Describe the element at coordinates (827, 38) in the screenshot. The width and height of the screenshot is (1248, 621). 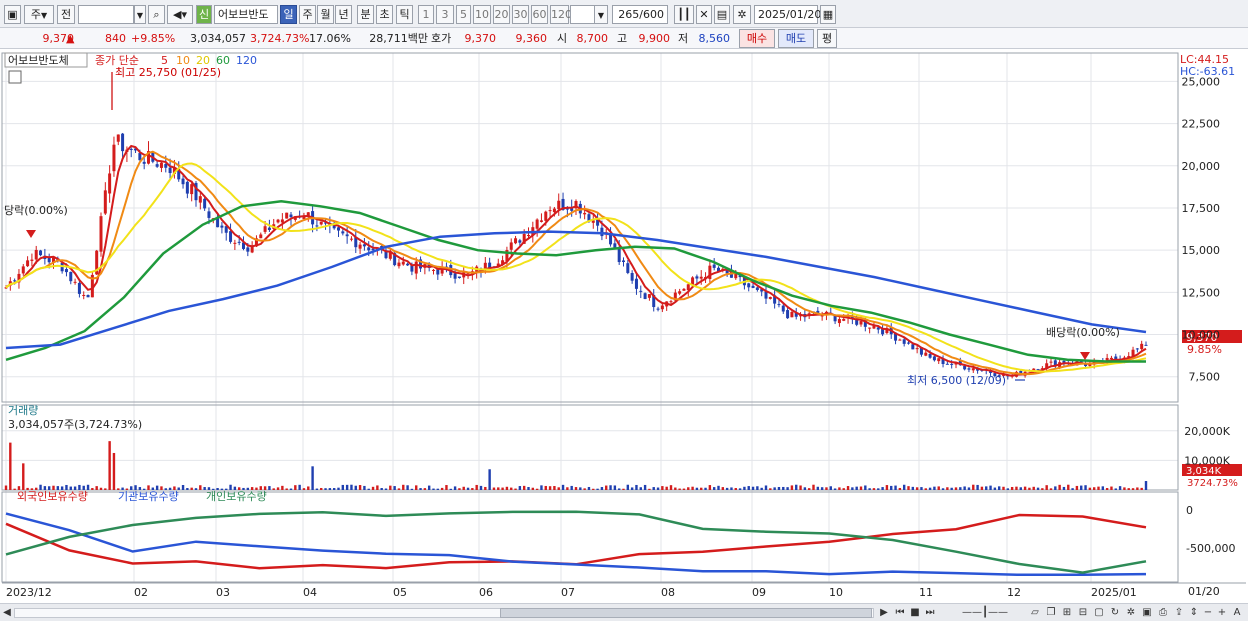
I see `flat-button: 평` at that location.